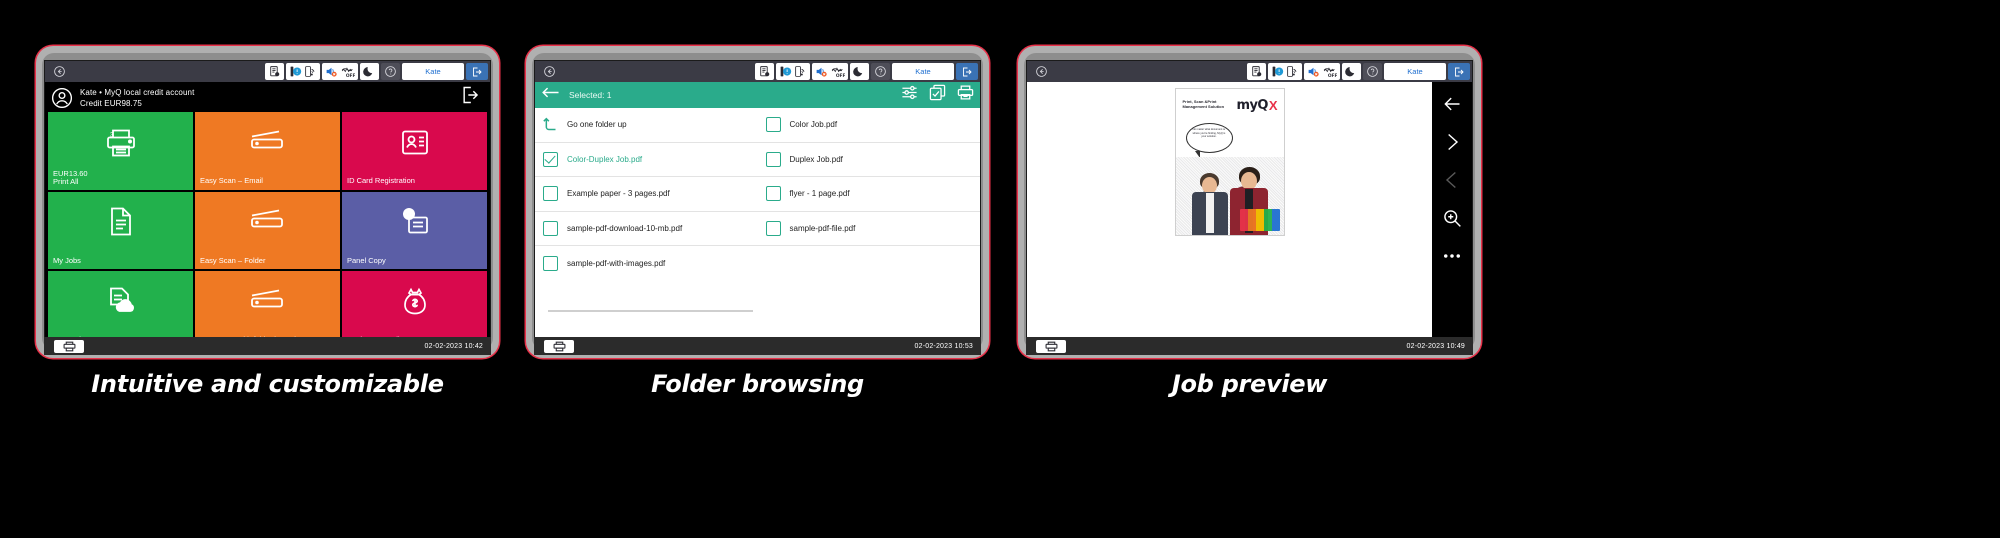 The height and width of the screenshot is (538, 2000). What do you see at coordinates (646, 263) in the screenshot?
I see `list-item-sample-pdf-with-images: sample-pdf-with-images.pdf` at bounding box center [646, 263].